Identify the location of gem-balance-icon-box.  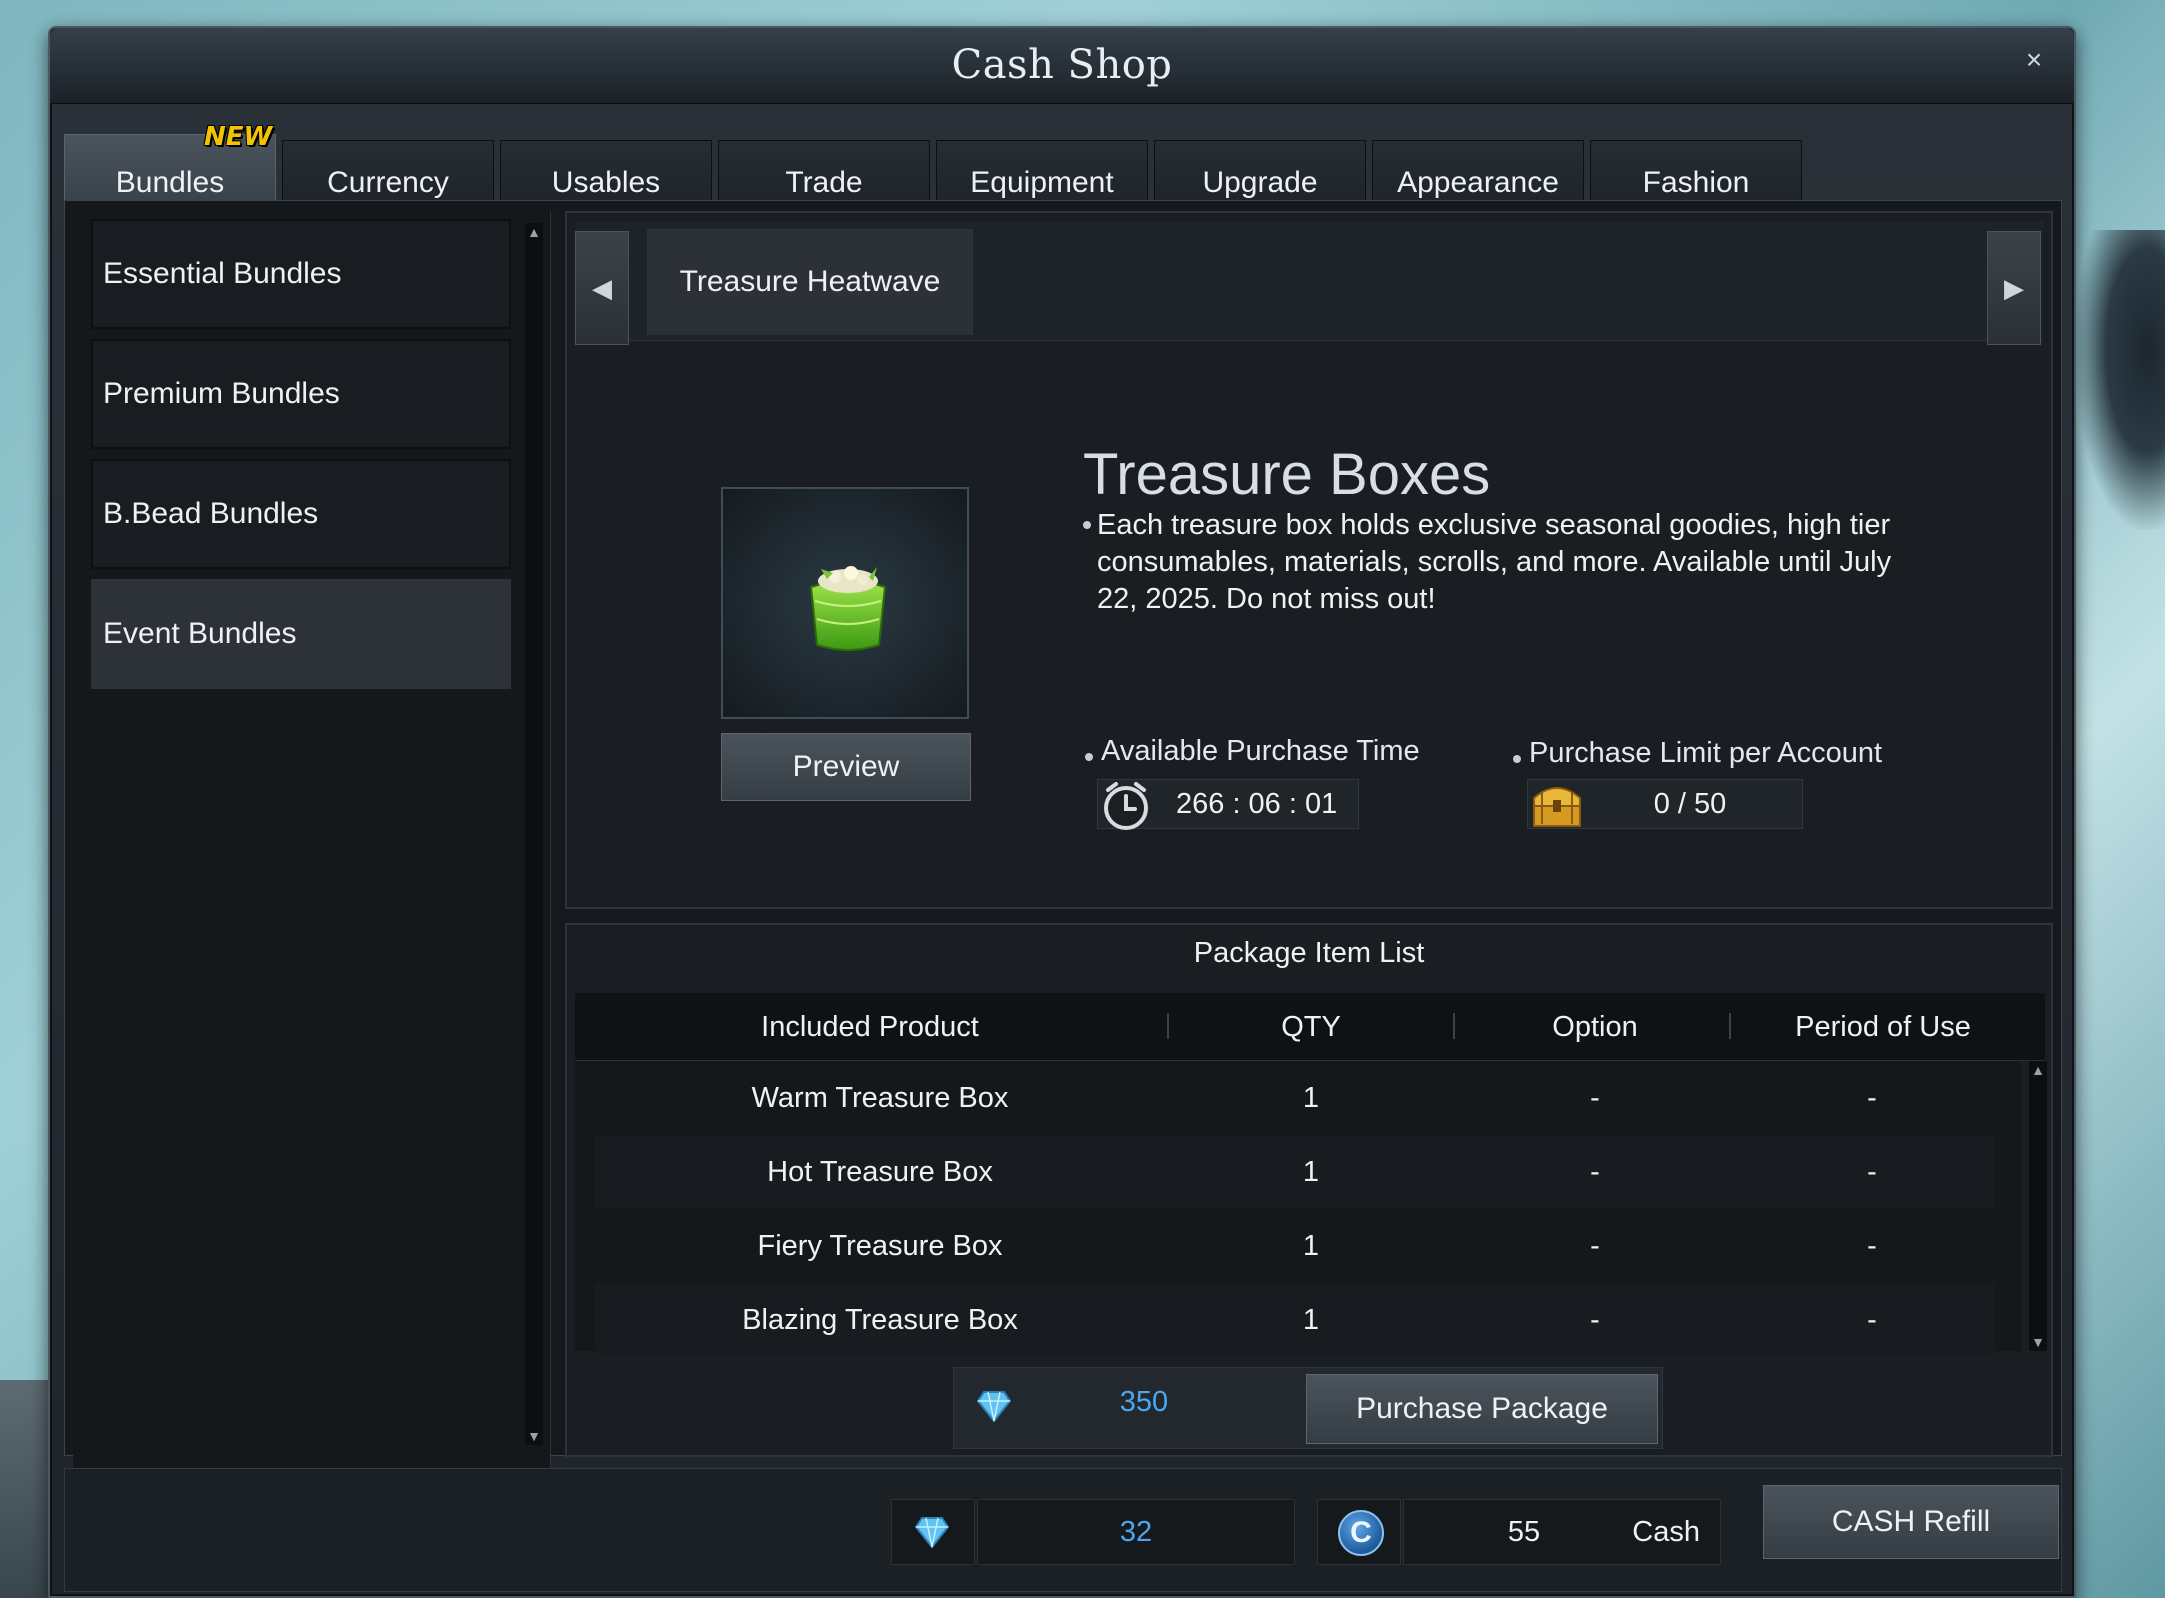
(933, 1532).